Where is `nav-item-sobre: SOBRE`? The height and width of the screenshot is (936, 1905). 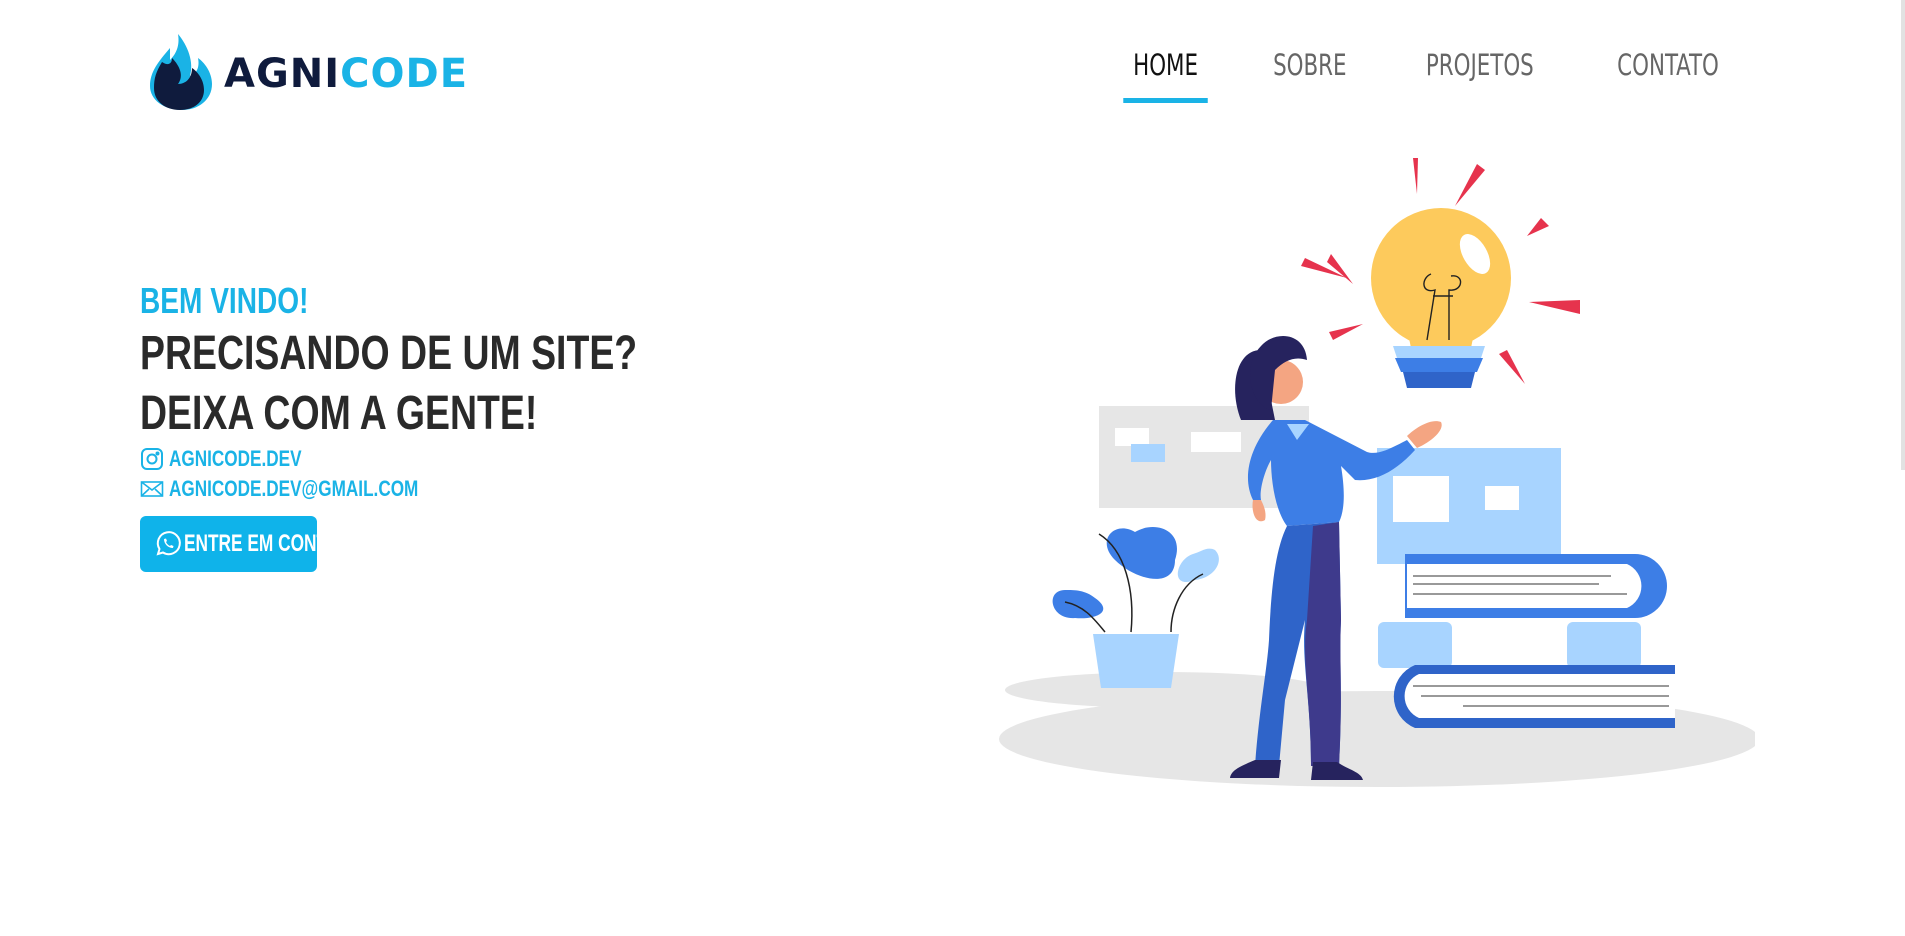 nav-item-sobre: SOBRE is located at coordinates (1309, 70).